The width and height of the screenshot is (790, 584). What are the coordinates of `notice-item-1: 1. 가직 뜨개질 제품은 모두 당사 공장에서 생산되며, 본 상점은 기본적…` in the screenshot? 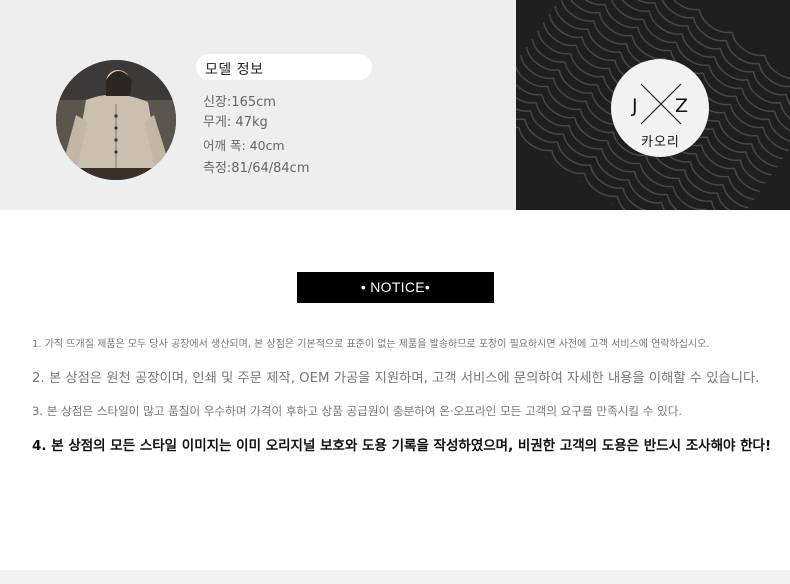 It's located at (371, 344).